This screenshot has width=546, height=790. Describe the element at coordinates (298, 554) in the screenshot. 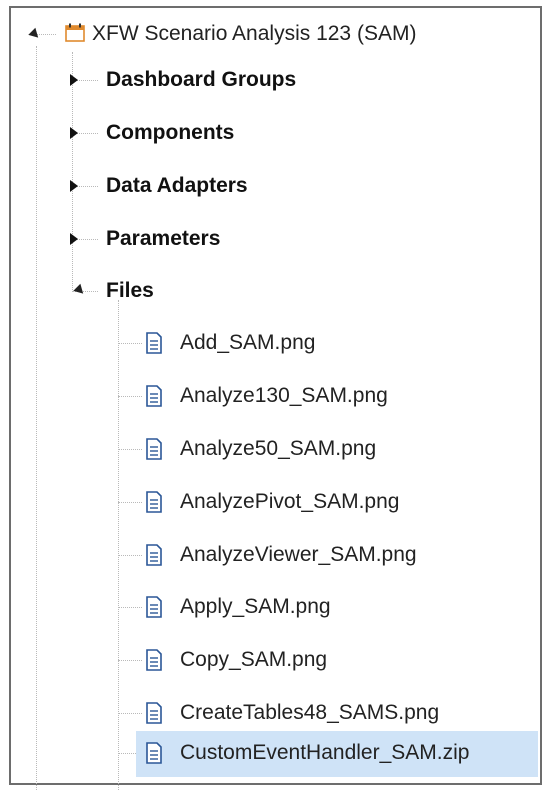

I see `tree-file-label: AnalyzeViewer_SAM.png` at that location.